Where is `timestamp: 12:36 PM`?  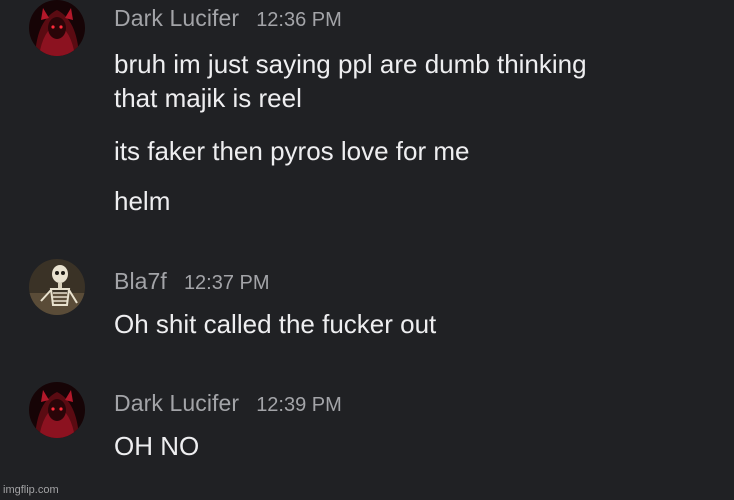
timestamp: 12:36 PM is located at coordinates (299, 20).